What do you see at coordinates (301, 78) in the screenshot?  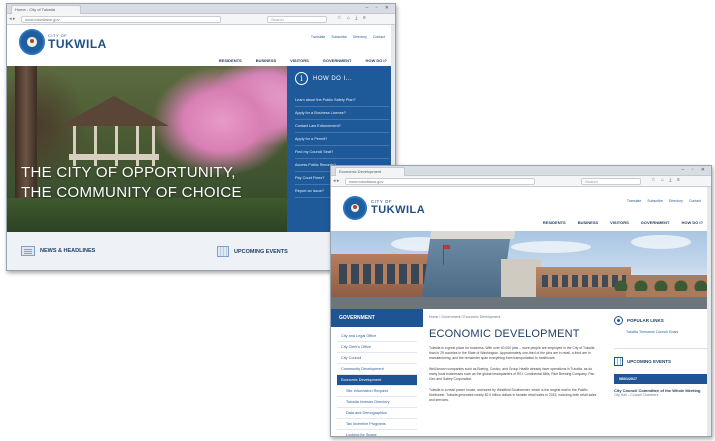 I see `info-icon: i` at bounding box center [301, 78].